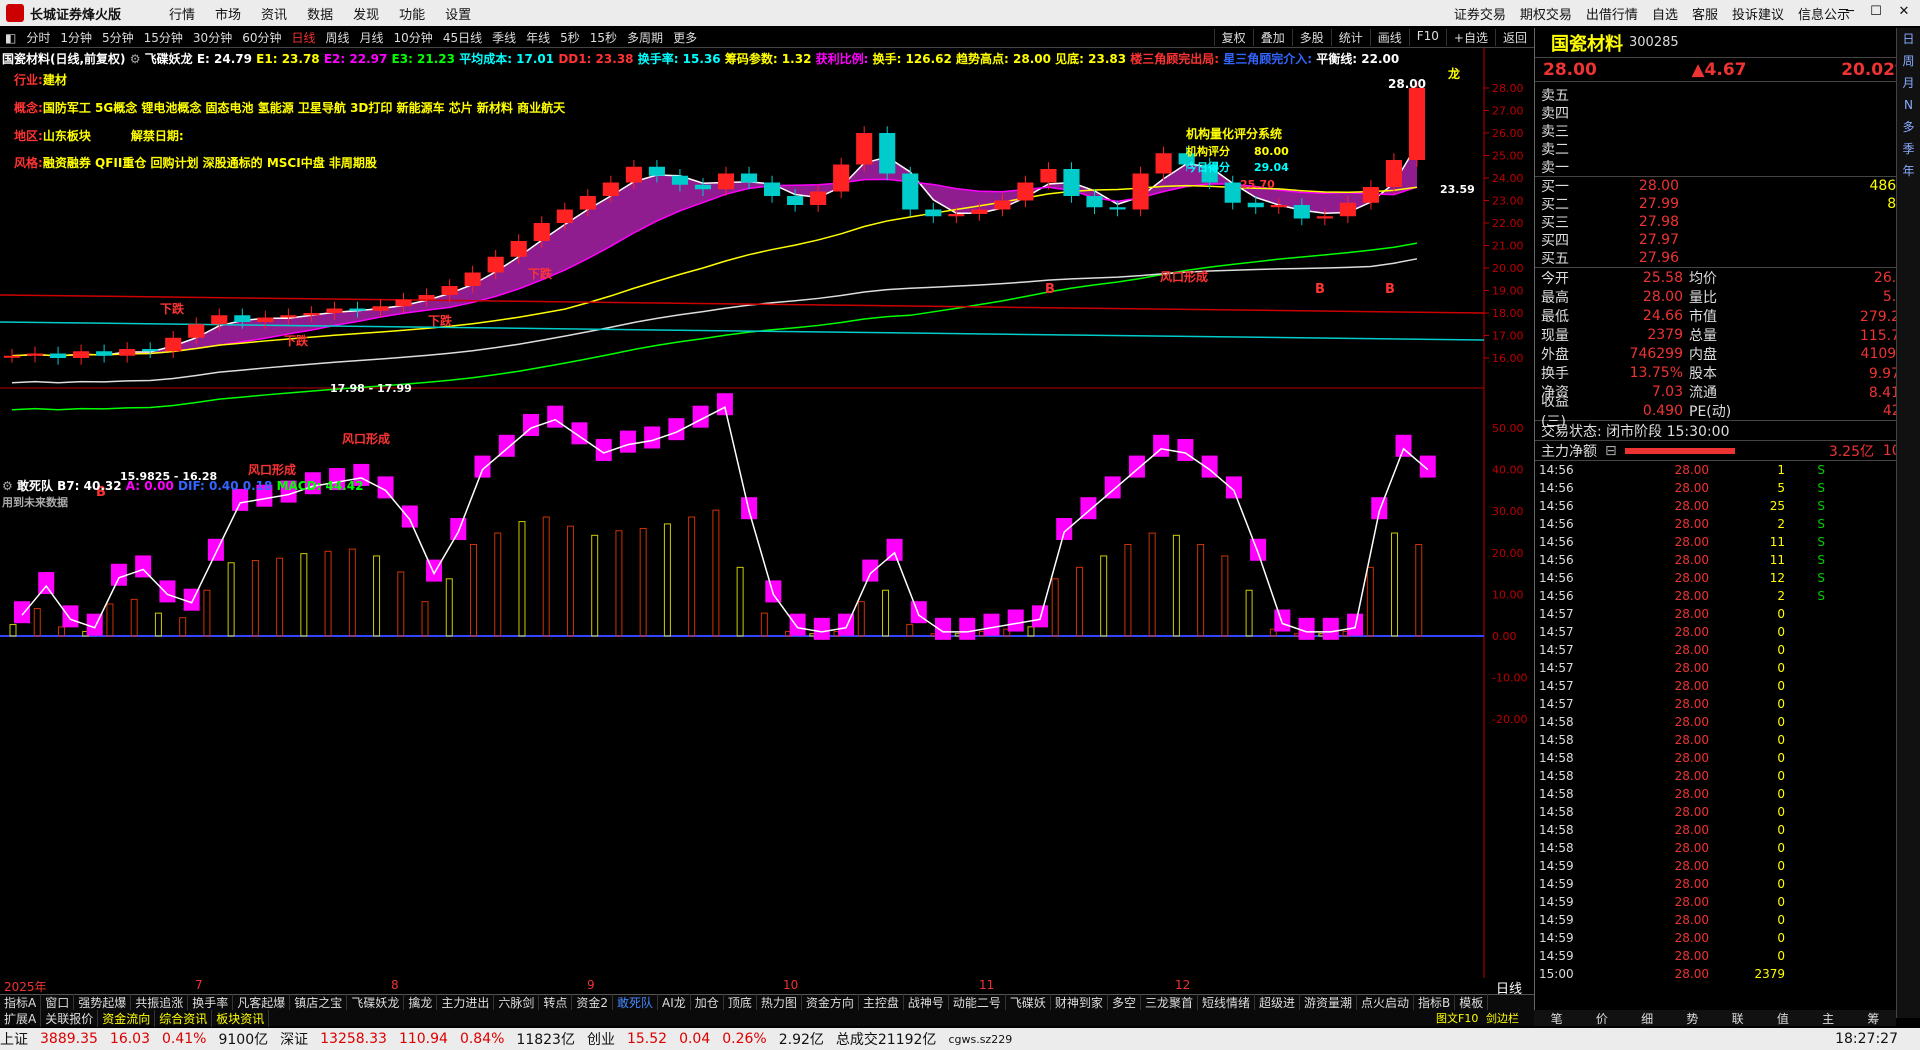  What do you see at coordinates (261, 37) in the screenshot?
I see `timeframe-5: 60分钟` at bounding box center [261, 37].